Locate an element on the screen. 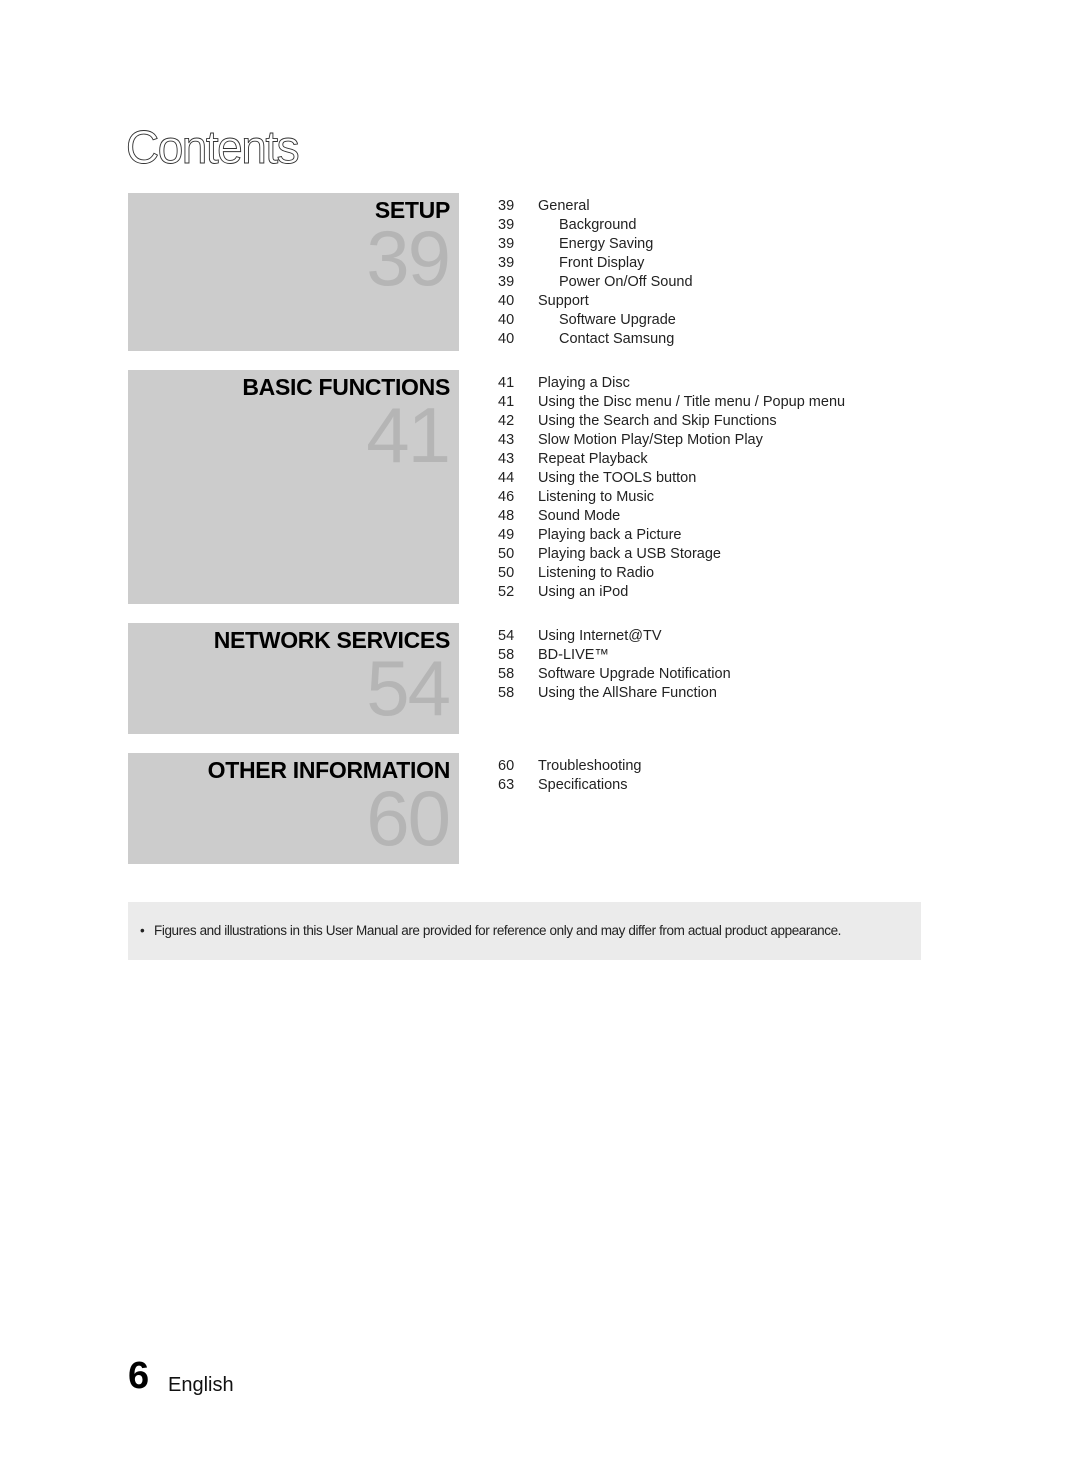  toc-entry: 42 Using the Search and Skip Functions is located at coordinates (667, 421).